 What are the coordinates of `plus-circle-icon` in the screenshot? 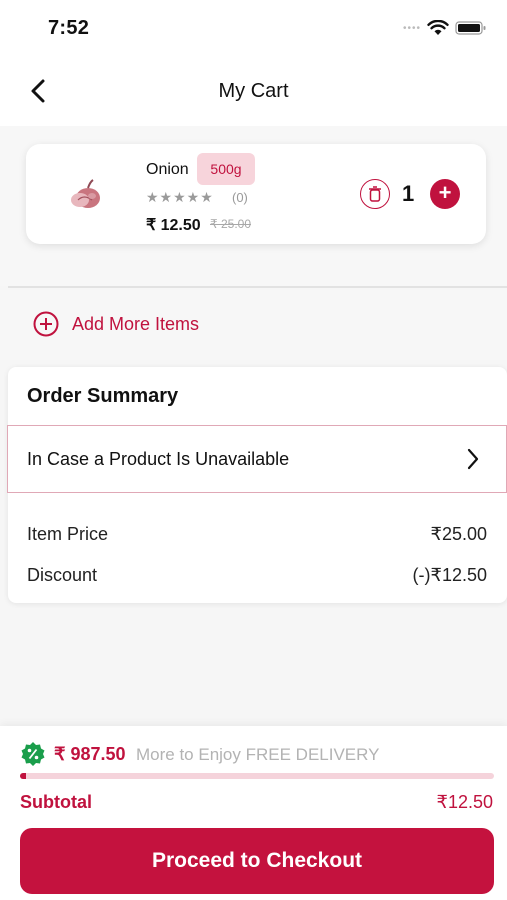 It's located at (46, 324).